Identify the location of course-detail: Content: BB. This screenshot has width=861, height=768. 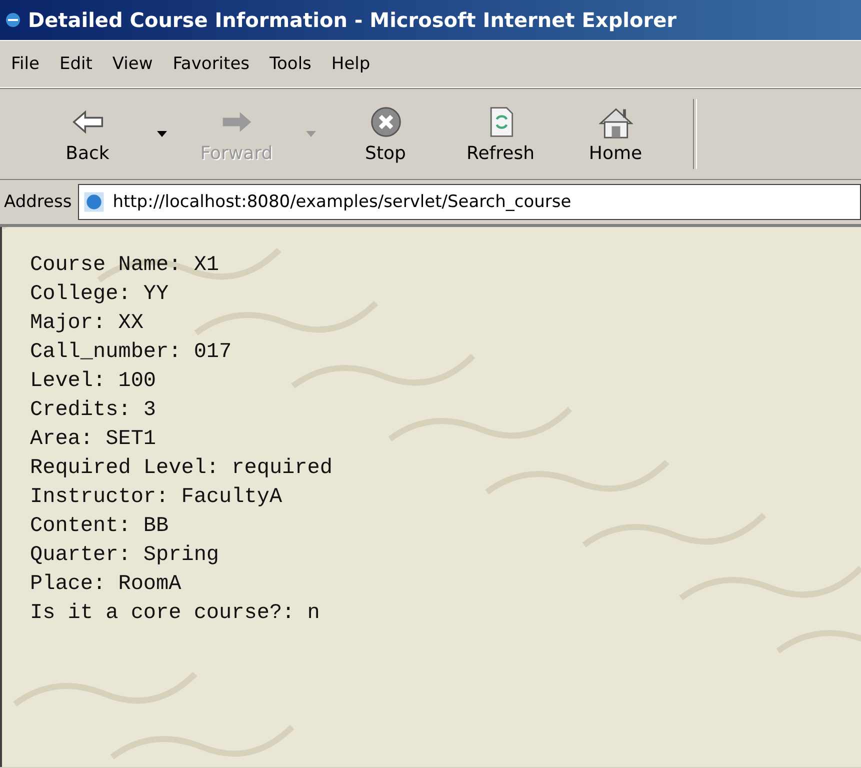
(100, 527).